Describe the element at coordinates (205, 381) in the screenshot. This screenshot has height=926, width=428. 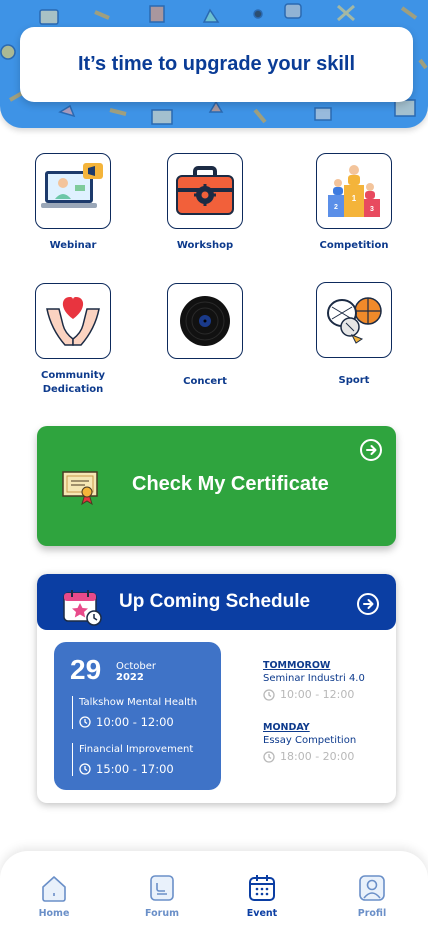
I see `category-label: Concert` at that location.